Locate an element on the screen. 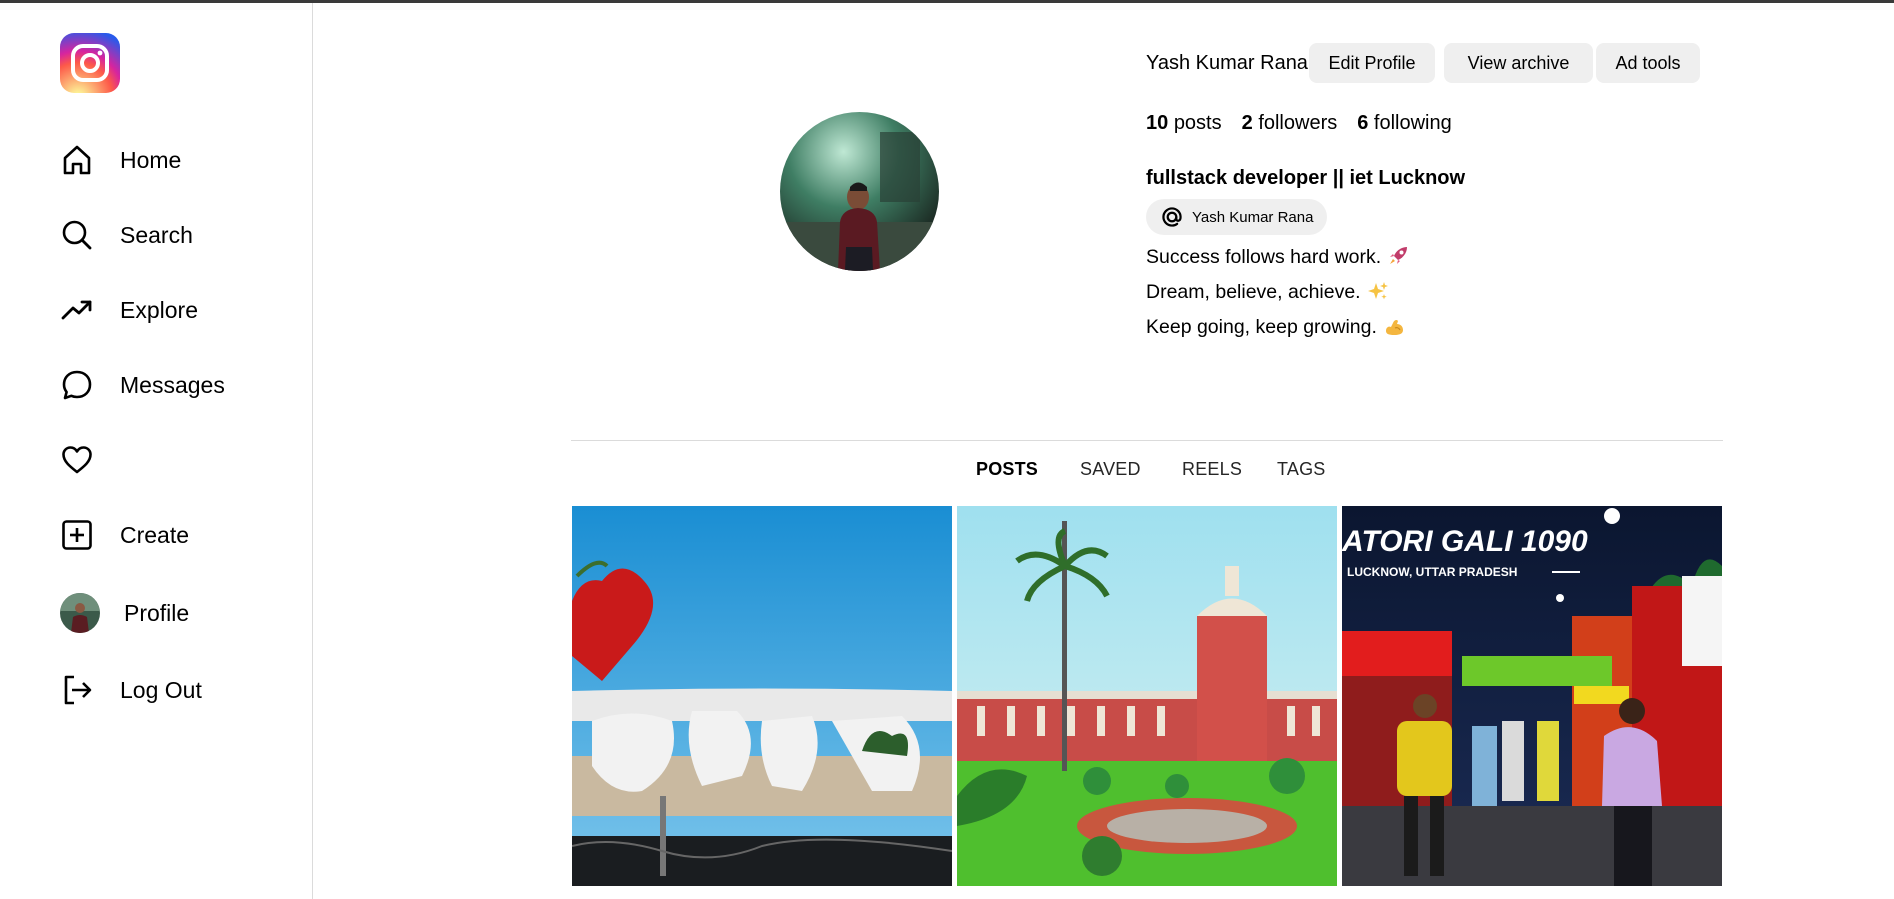  threads-handle: Yash Kumar Rana is located at coordinates (1253, 217).